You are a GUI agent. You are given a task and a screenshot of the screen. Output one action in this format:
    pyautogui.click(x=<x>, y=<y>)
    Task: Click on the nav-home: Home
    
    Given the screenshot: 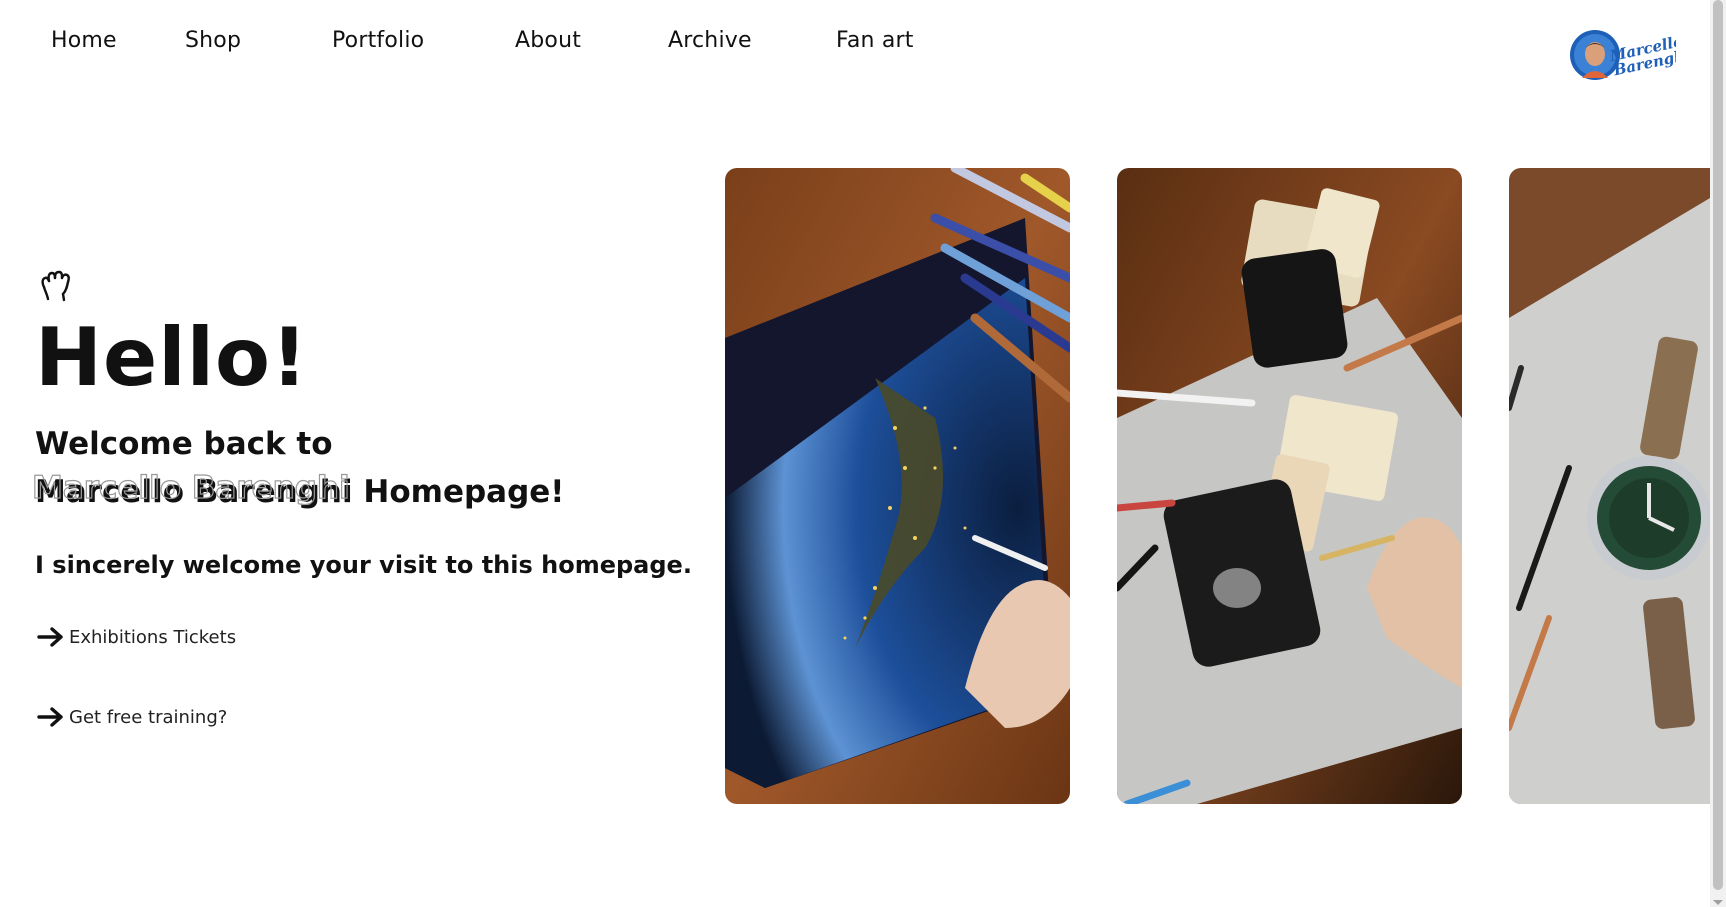 What is the action you would take?
    pyautogui.click(x=118, y=40)
    